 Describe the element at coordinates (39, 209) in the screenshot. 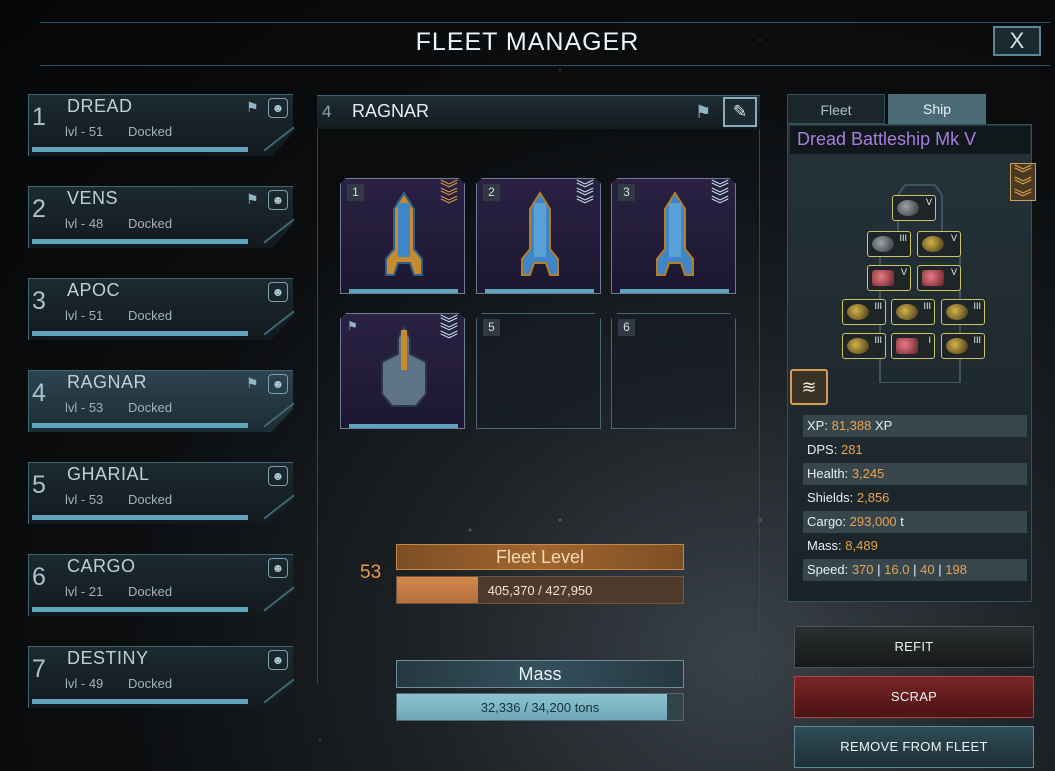

I see `fleet-number: 2` at that location.